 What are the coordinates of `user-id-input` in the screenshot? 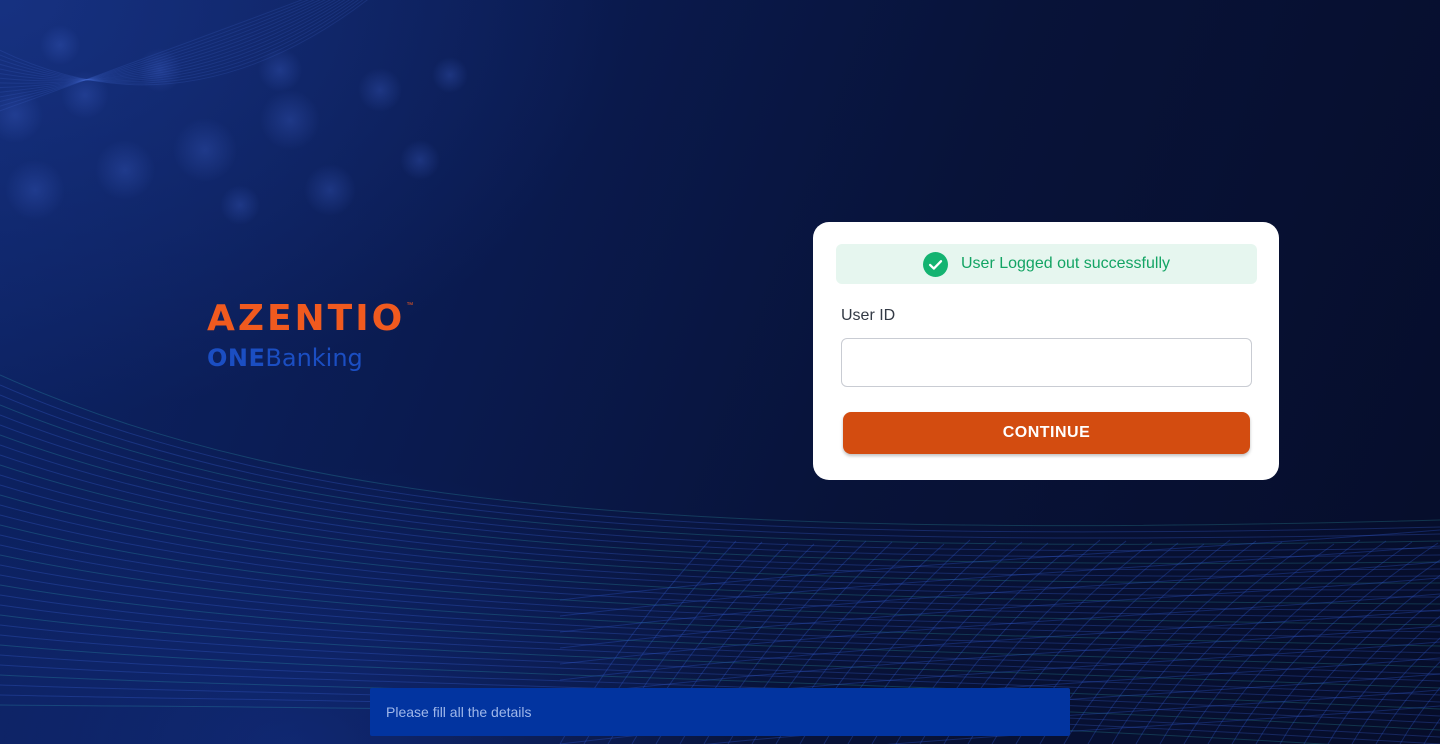 It's located at (1046, 362).